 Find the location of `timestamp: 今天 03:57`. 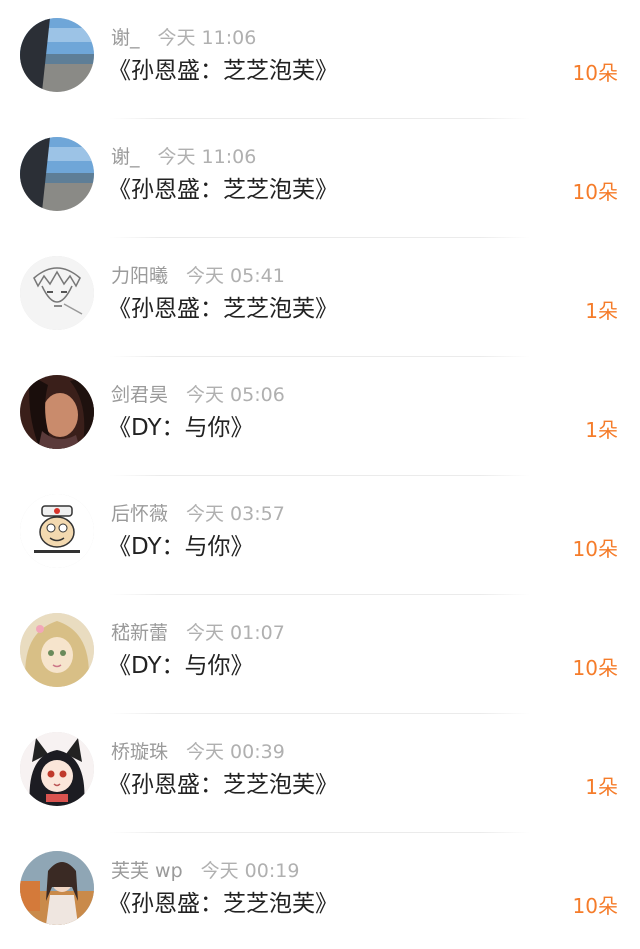

timestamp: 今天 03:57 is located at coordinates (235, 514).